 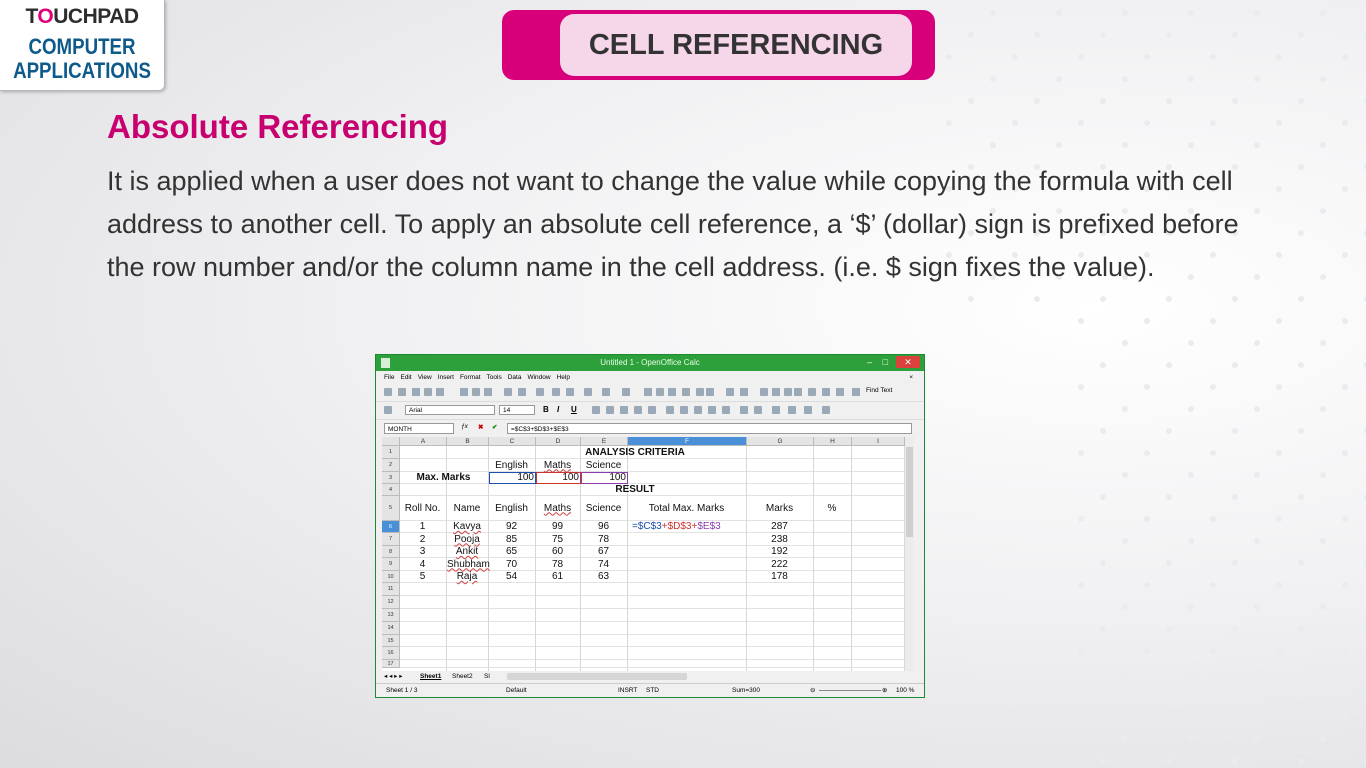 I want to click on column-header: F, so click(x=687, y=441).